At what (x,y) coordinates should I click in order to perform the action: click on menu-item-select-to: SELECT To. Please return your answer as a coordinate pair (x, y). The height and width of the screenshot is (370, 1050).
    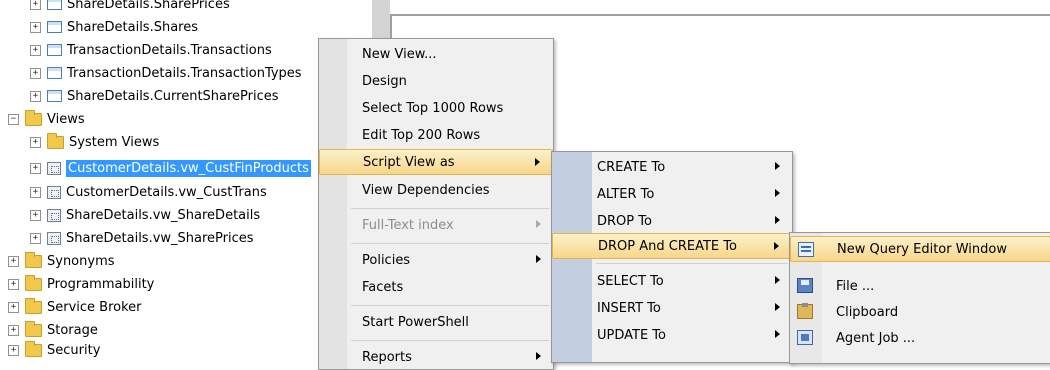
    Looking at the image, I should click on (672, 281).